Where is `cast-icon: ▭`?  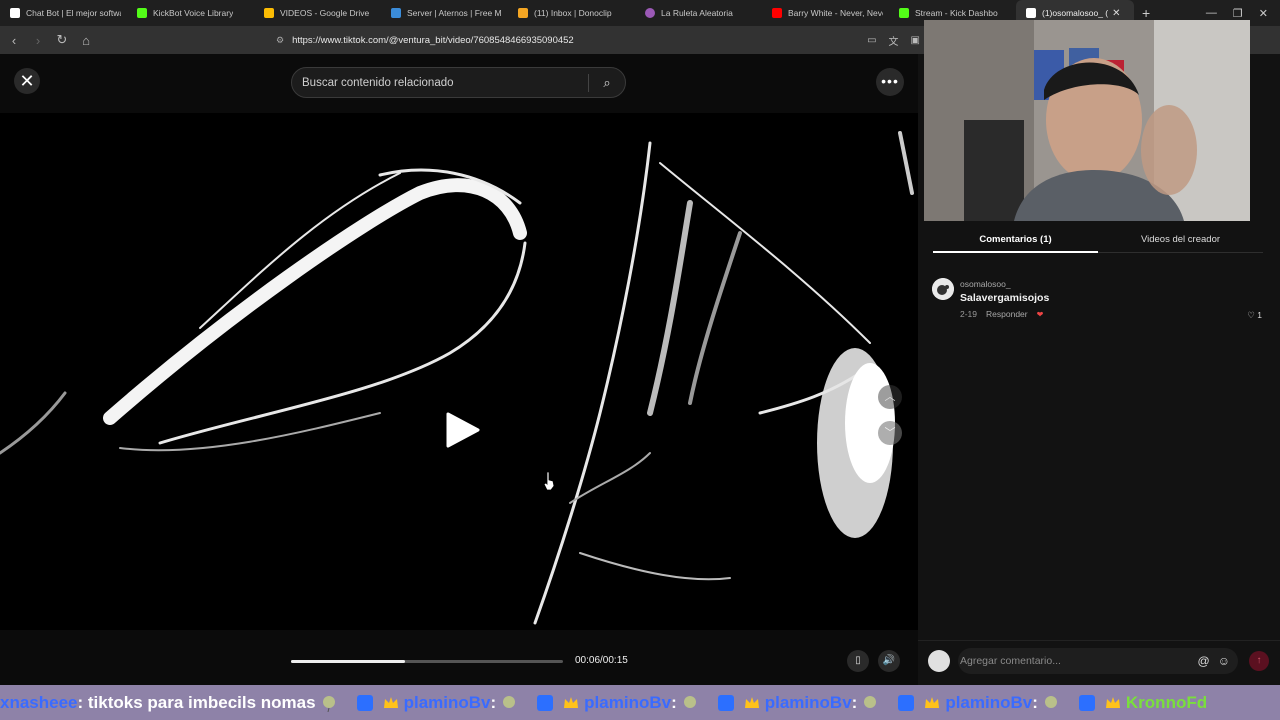 cast-icon: ▭ is located at coordinates (871, 40).